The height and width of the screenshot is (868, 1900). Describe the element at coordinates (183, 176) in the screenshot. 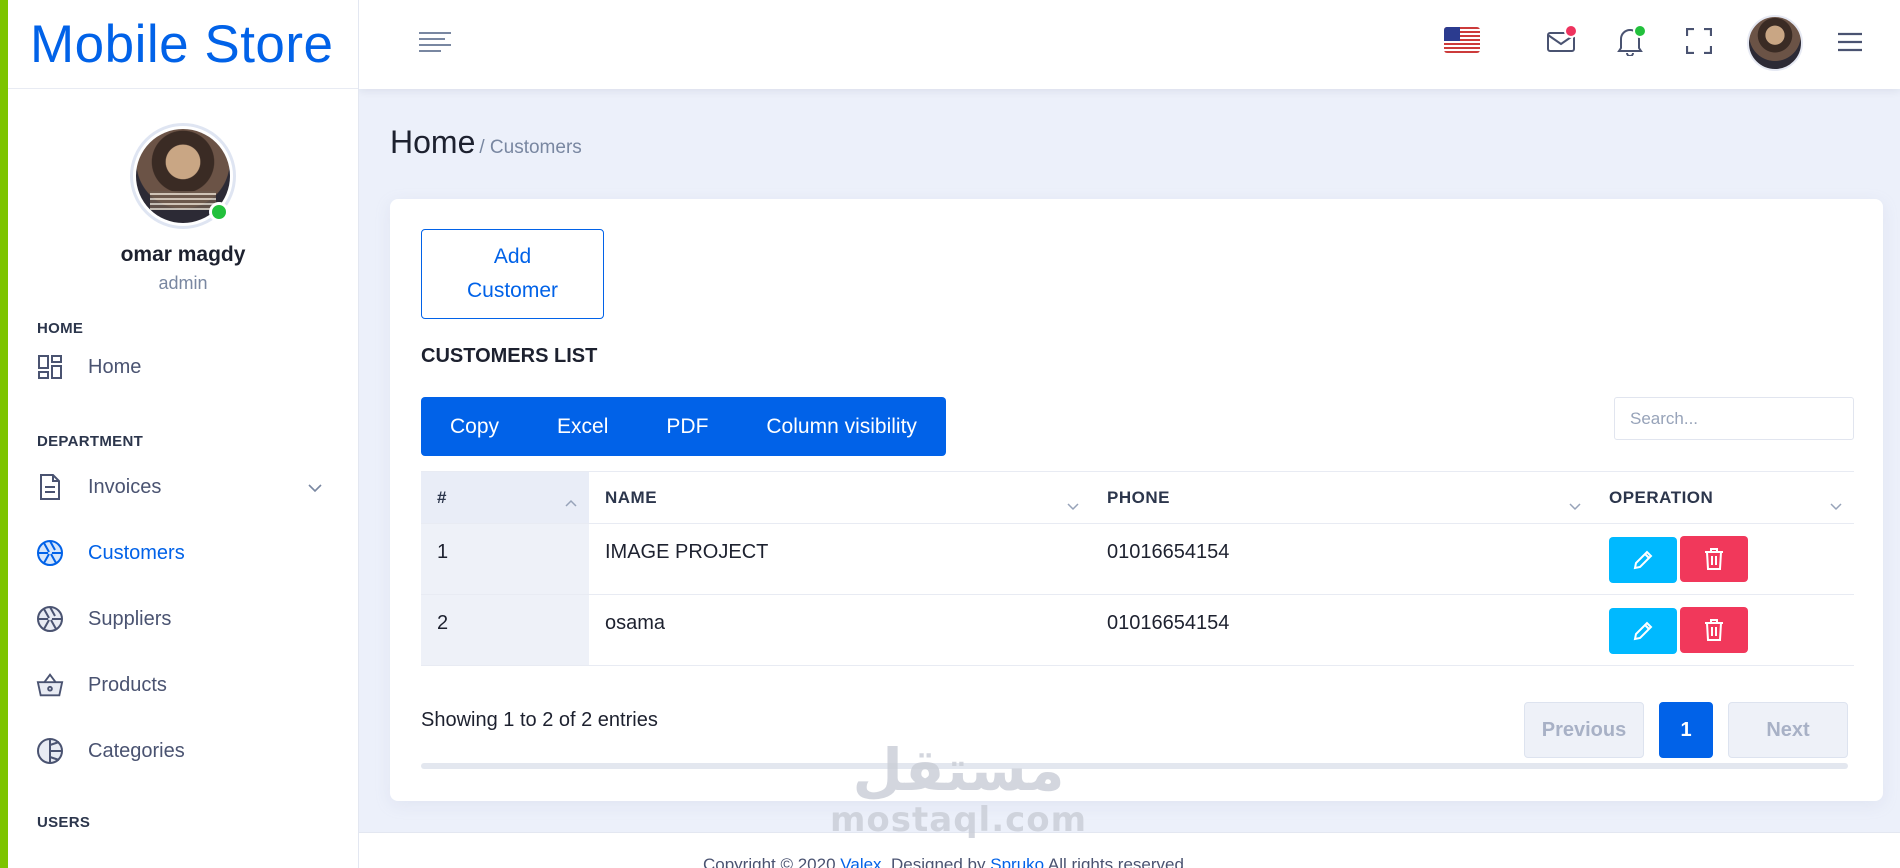

I see `profile-avatar` at that location.